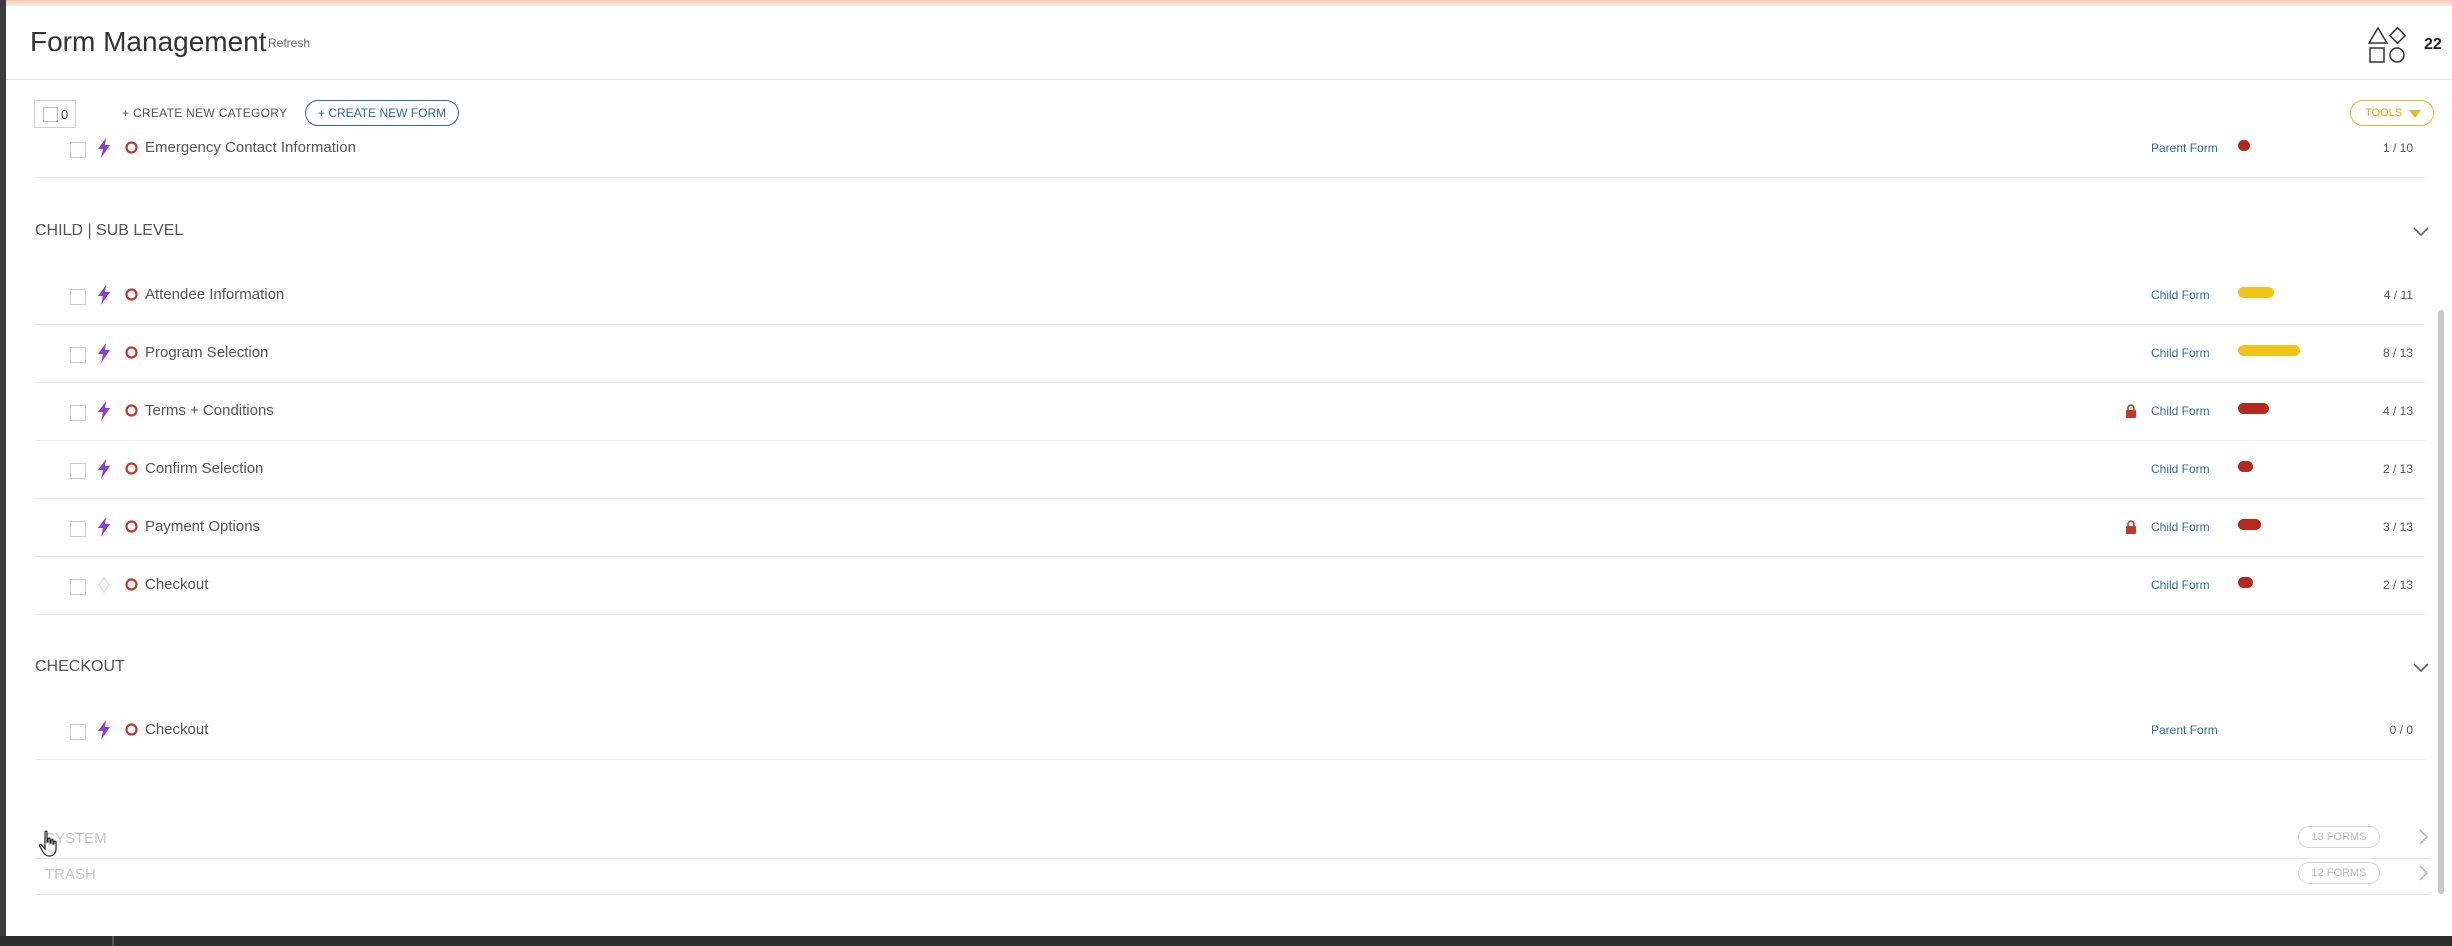  I want to click on form-name: Program Selection, so click(206, 352).